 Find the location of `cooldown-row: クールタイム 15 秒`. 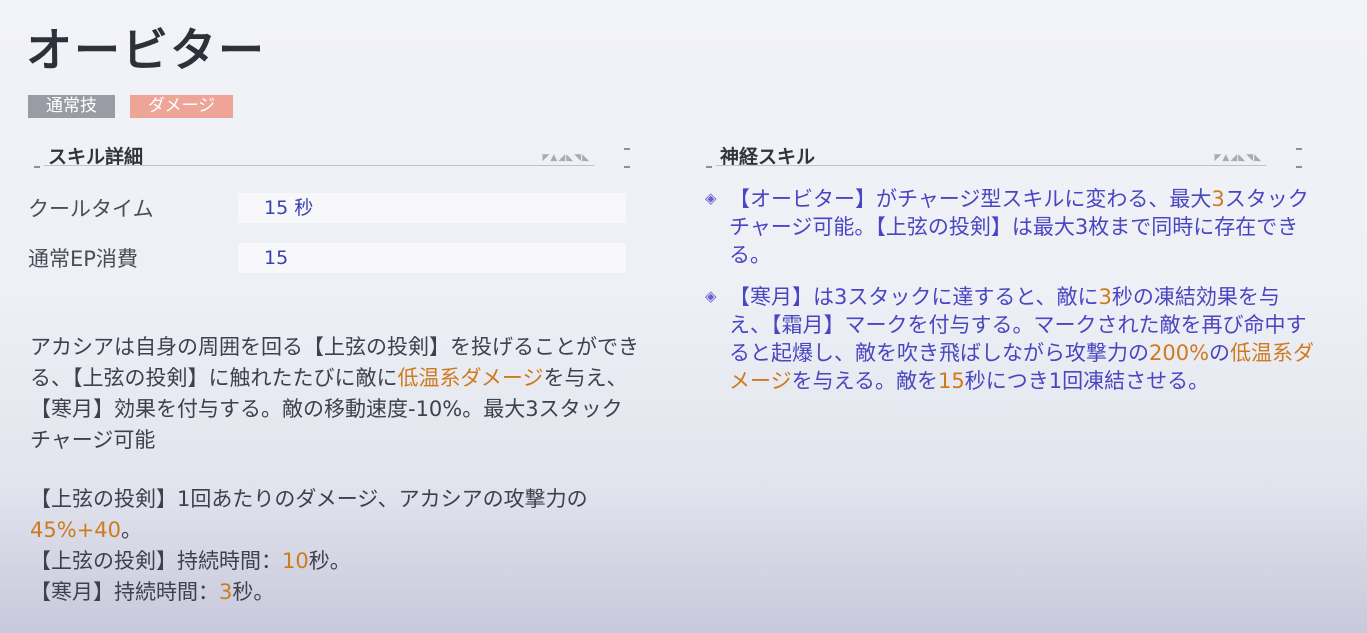

cooldown-row: クールタイム 15 秒 is located at coordinates (327, 208).